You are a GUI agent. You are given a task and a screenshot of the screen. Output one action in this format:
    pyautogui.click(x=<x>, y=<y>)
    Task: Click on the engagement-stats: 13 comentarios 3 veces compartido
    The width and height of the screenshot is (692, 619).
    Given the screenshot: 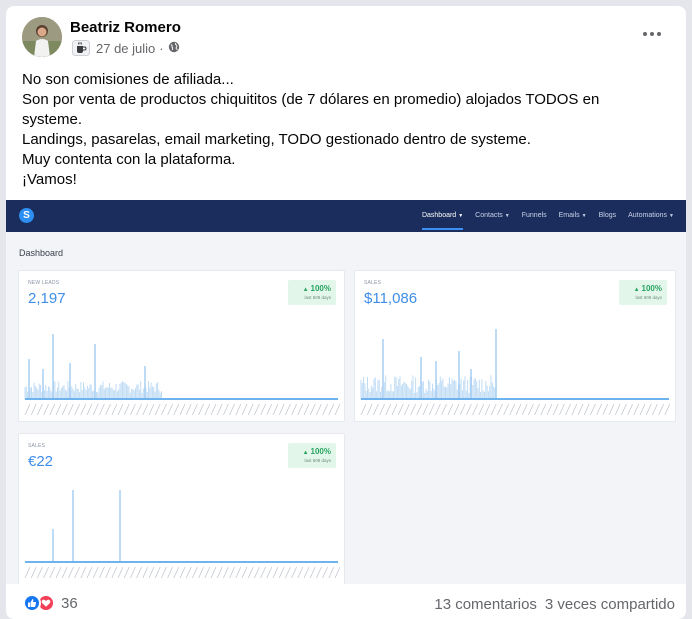 What is the action you would take?
    pyautogui.click(x=554, y=604)
    